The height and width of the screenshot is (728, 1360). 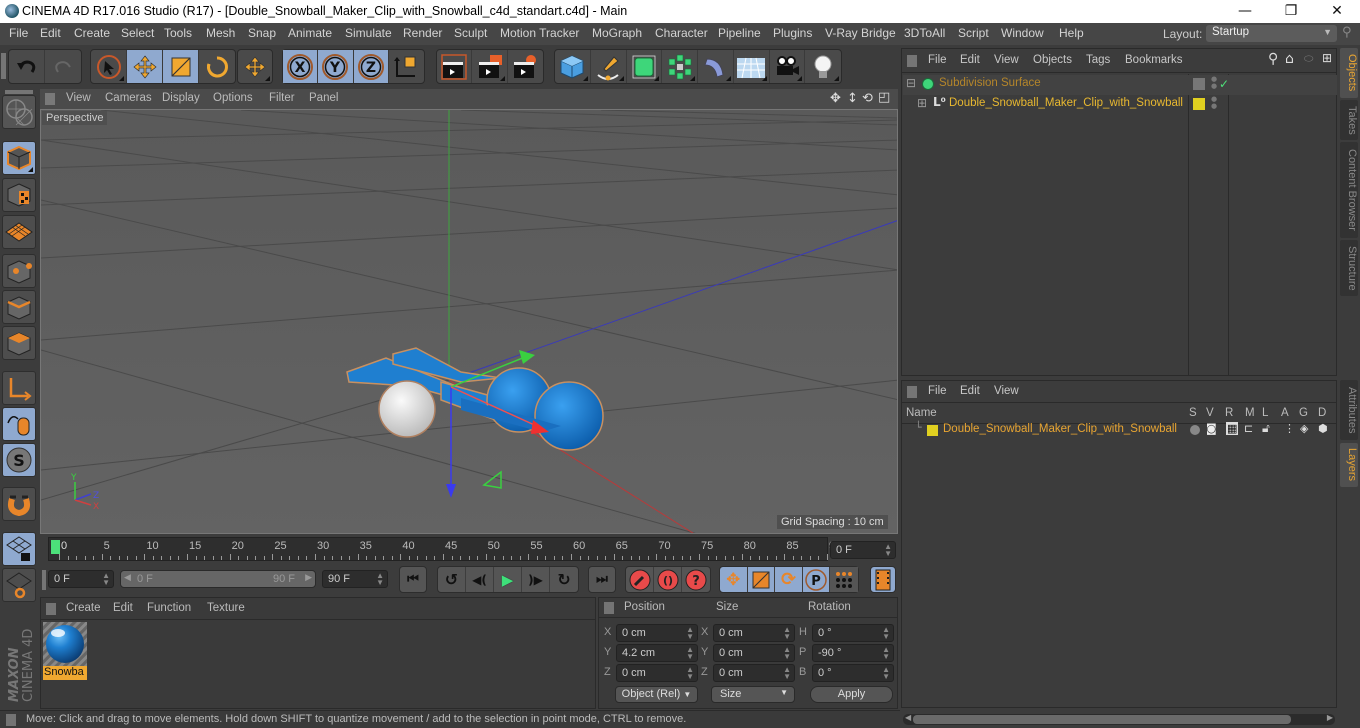 What do you see at coordinates (1289, 59) in the screenshot?
I see `home-icon: ⌂` at bounding box center [1289, 59].